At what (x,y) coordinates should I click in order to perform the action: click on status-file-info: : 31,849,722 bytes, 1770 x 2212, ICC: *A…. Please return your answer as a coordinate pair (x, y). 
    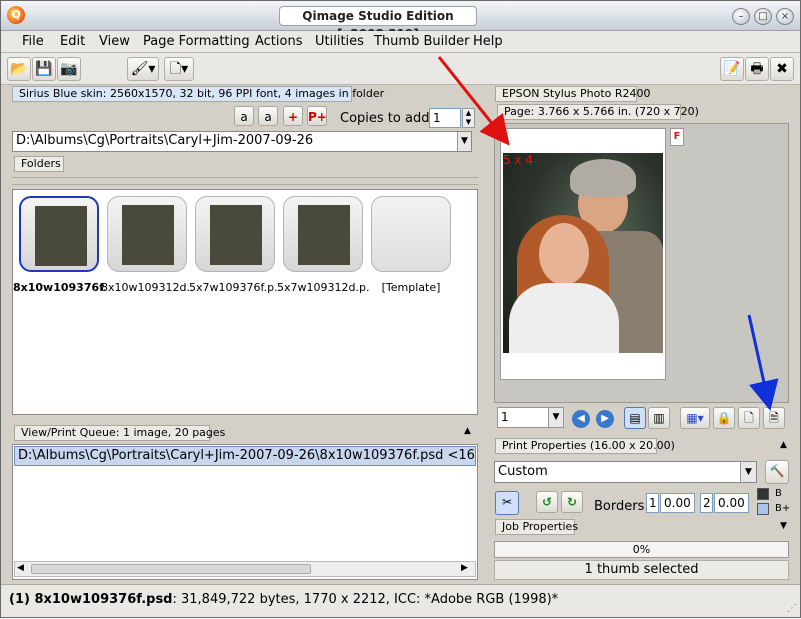
    Looking at the image, I should click on (365, 599).